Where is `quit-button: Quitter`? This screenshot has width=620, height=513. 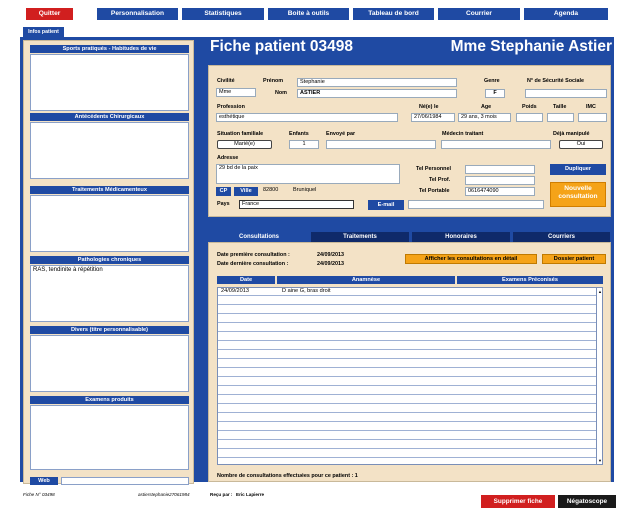
quit-button: Quitter is located at coordinates (49, 14).